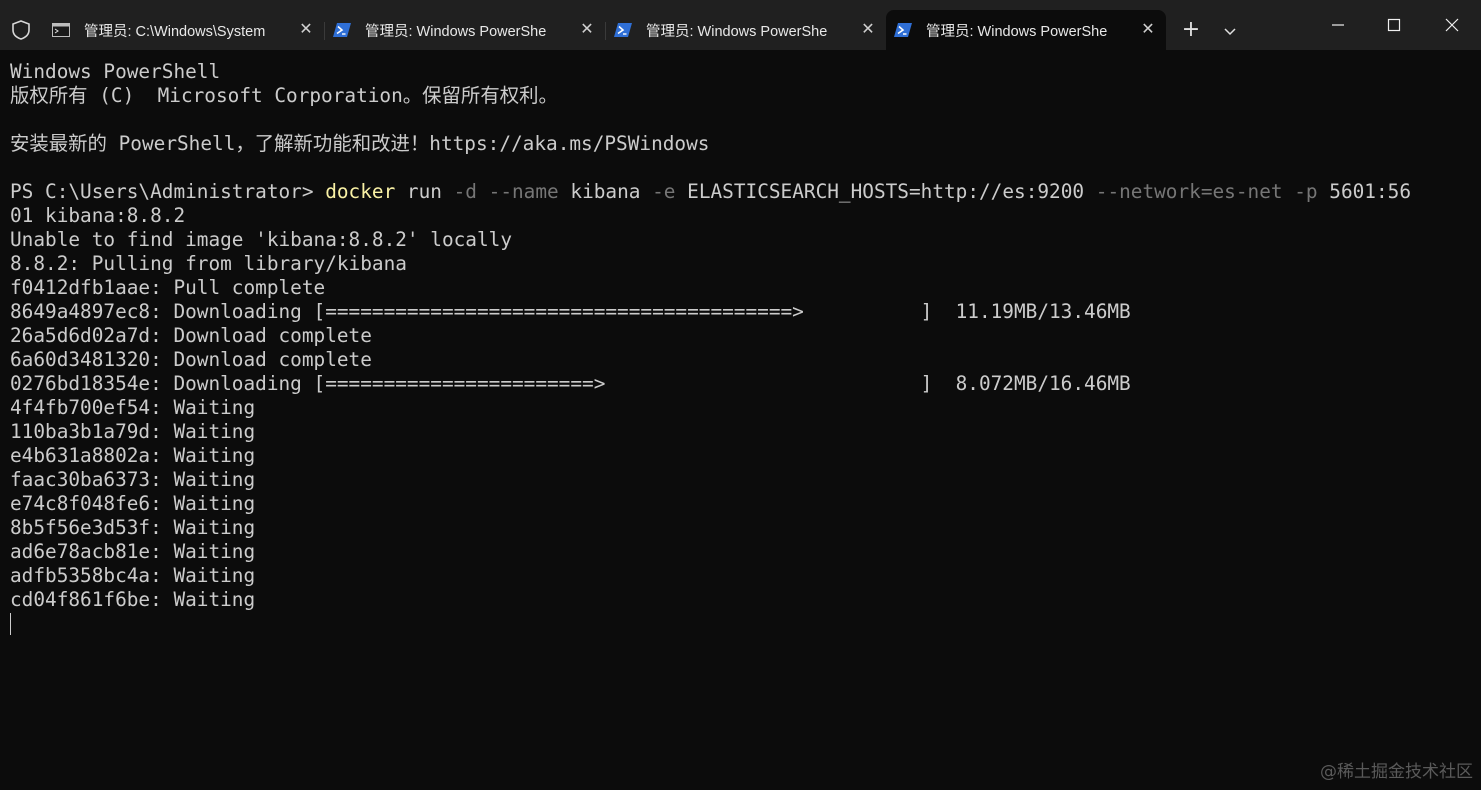  Describe the element at coordinates (664, 191) in the screenshot. I see `flag-e: -e` at that location.